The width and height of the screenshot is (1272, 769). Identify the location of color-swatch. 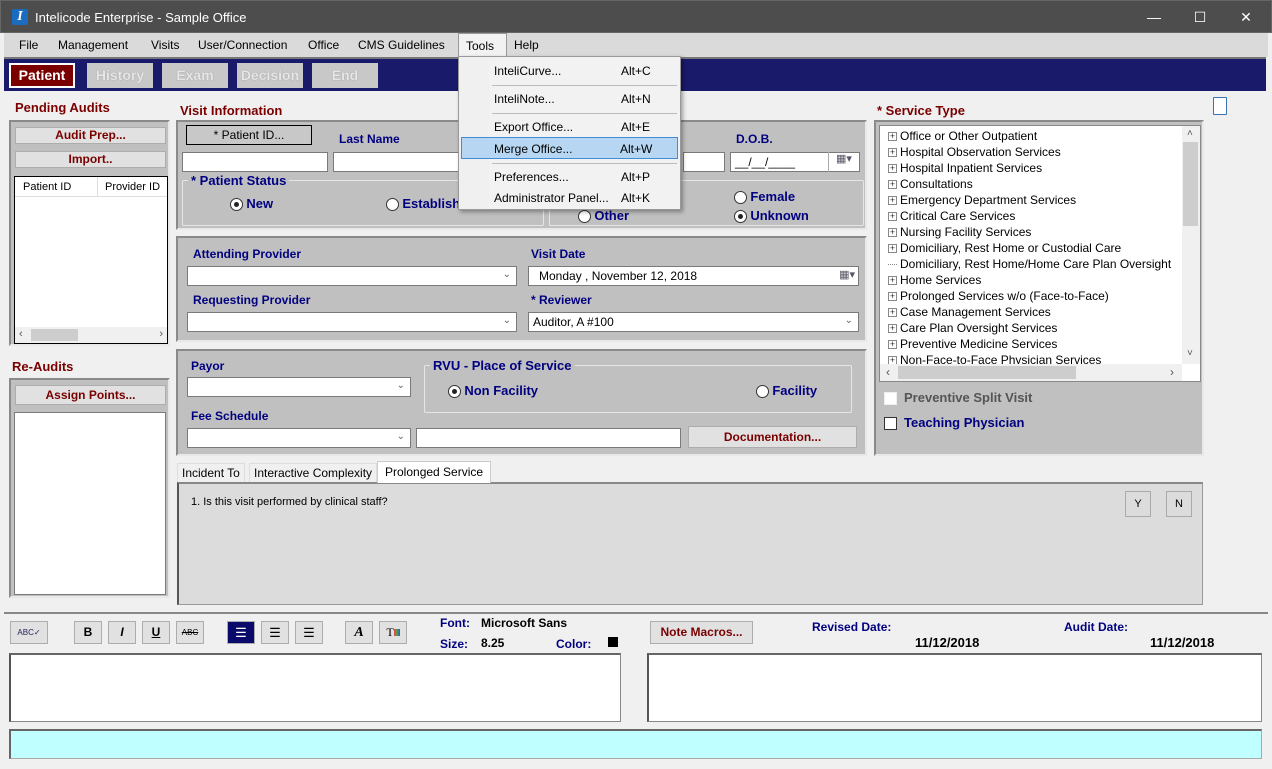
(613, 642).